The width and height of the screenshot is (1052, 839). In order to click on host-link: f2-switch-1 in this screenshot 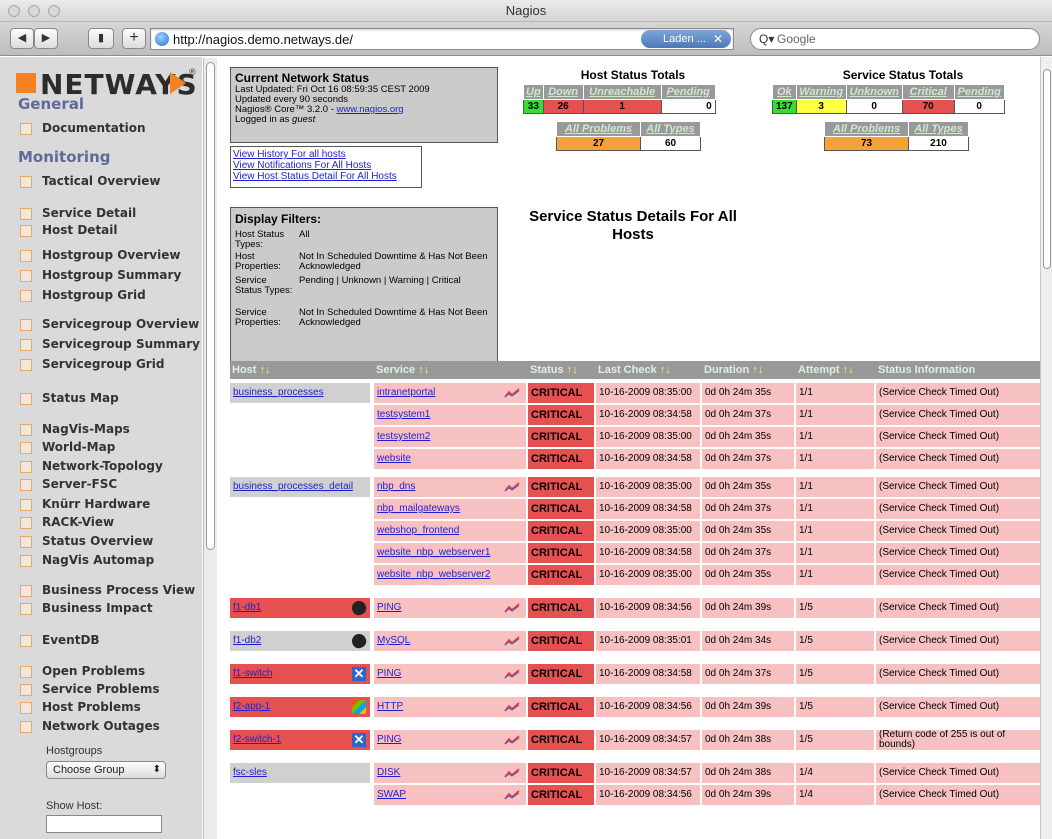, I will do `click(257, 739)`.